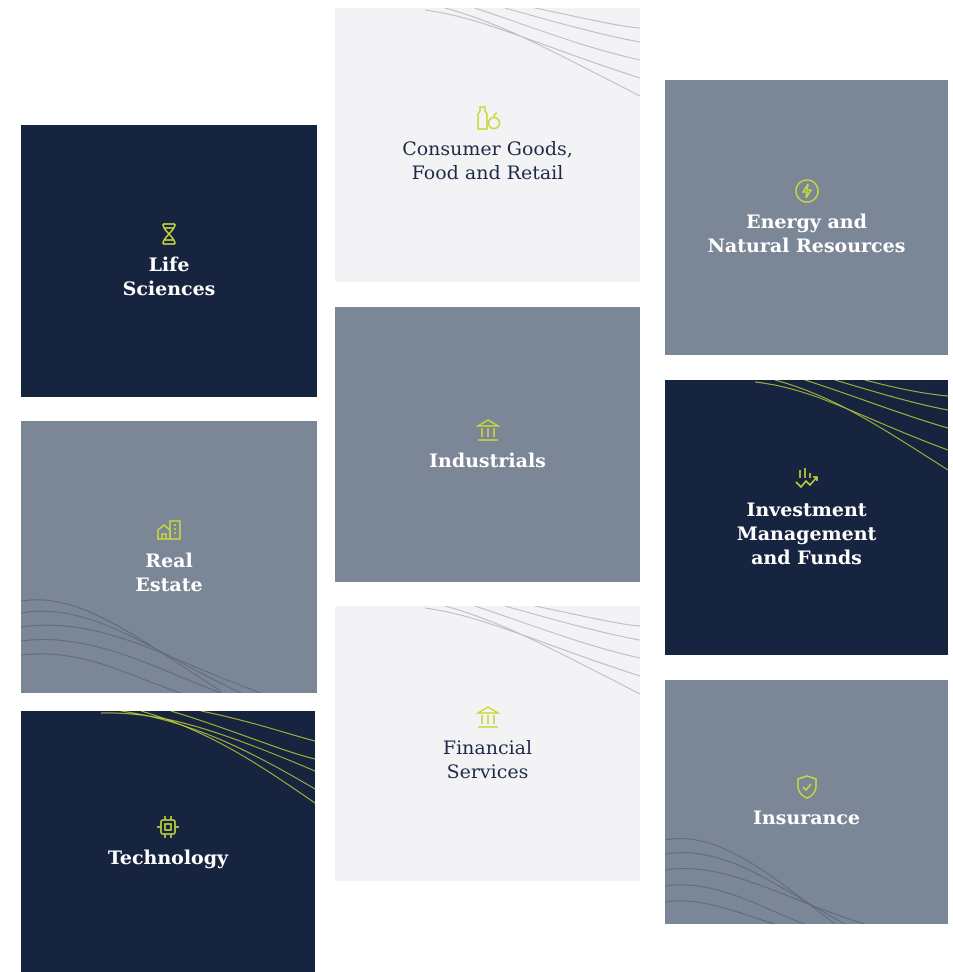 The height and width of the screenshot is (972, 953). Describe the element at coordinates (806, 533) in the screenshot. I see `tile-label: Investment Management and Funds` at that location.